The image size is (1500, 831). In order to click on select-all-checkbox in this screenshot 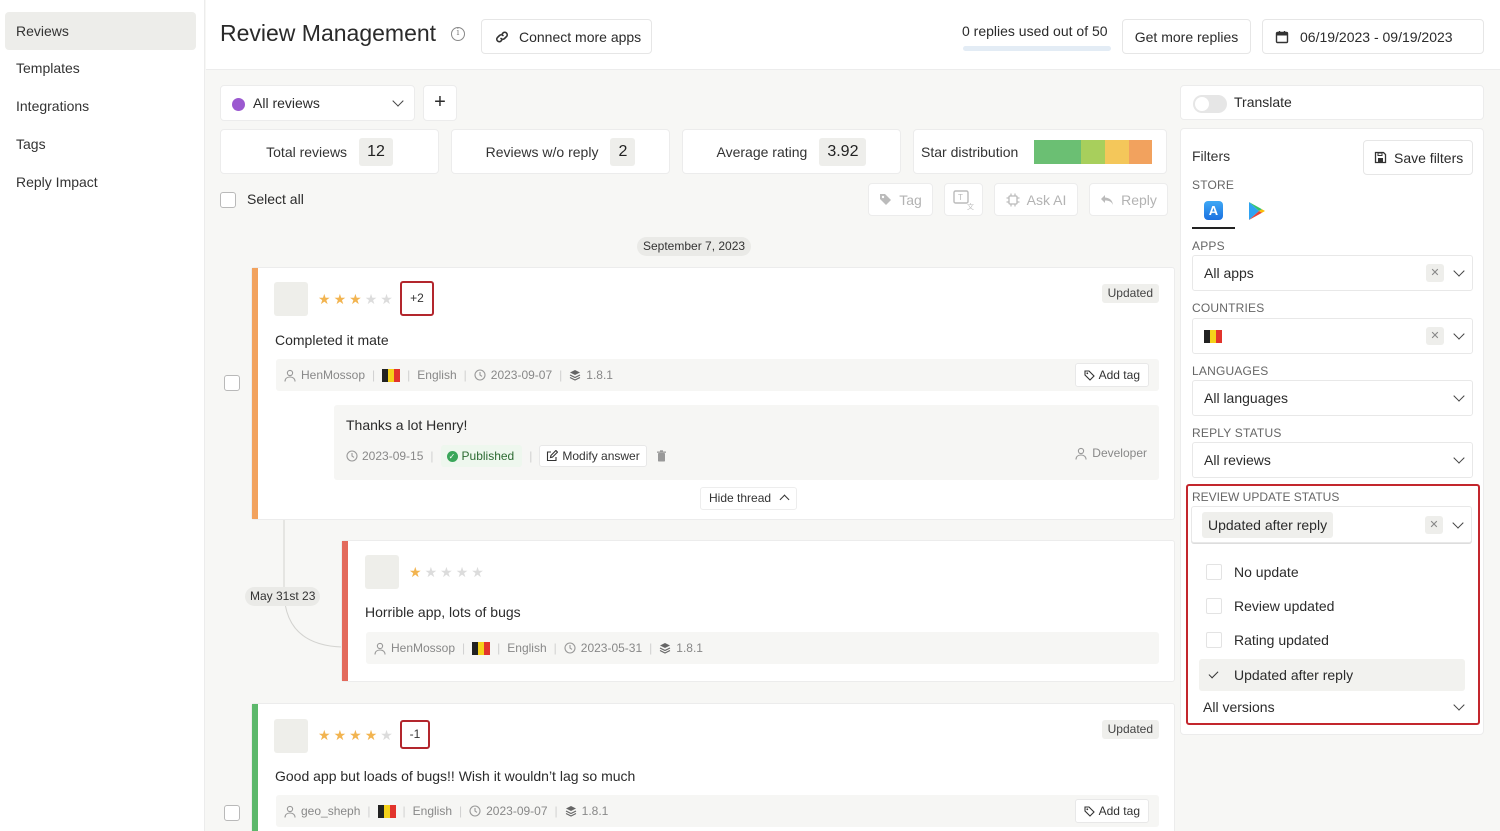, I will do `click(228, 200)`.